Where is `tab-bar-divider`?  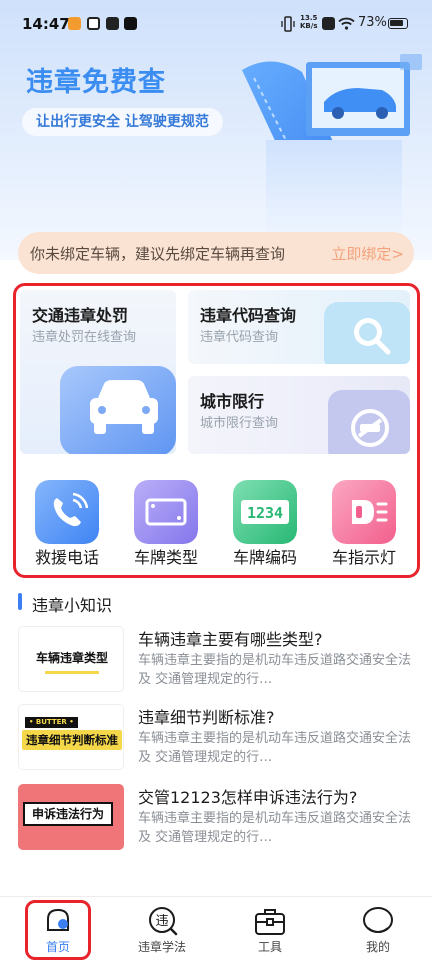
tab-bar-divider is located at coordinates (216, 896).